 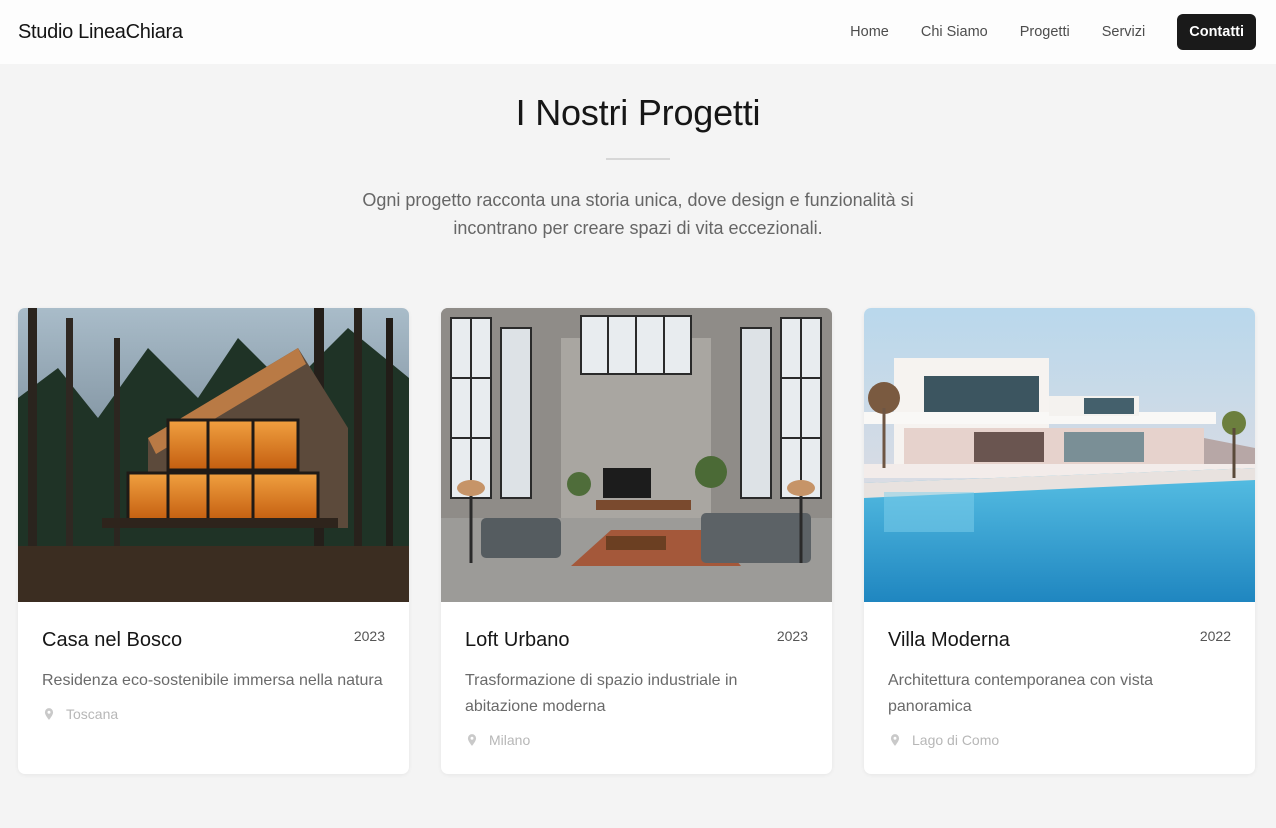 I want to click on page-title: I Nostri Progetti, so click(x=638, y=112).